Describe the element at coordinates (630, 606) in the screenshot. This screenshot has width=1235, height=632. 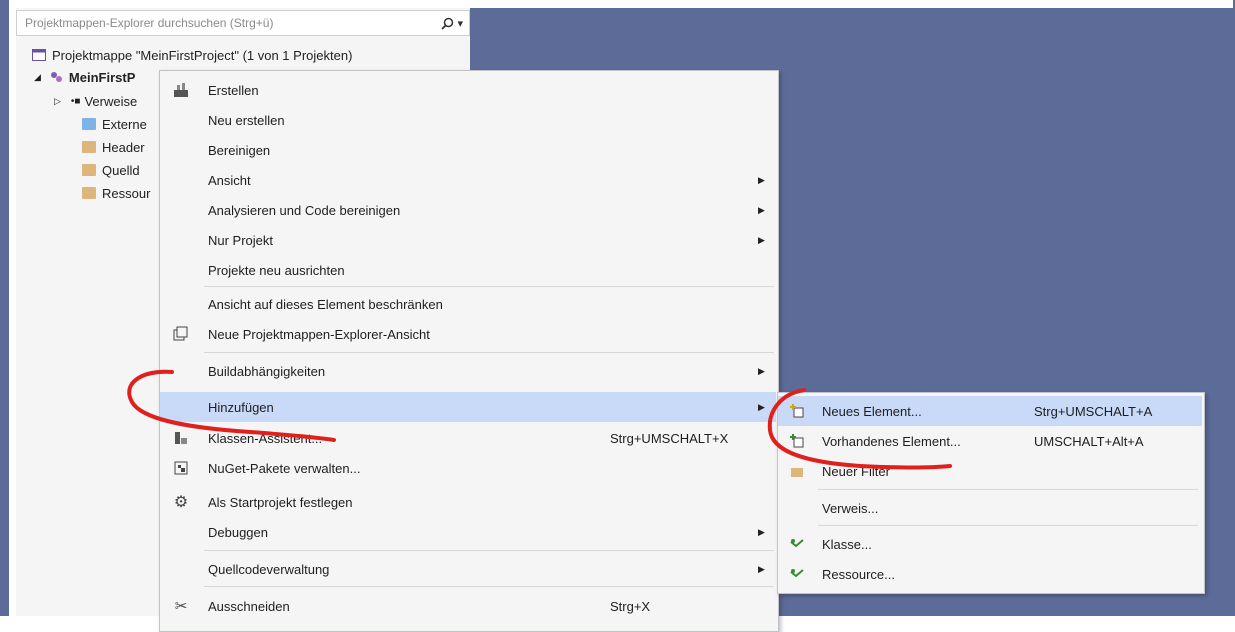
I see `menu-item-shortcut: Strg+X` at that location.